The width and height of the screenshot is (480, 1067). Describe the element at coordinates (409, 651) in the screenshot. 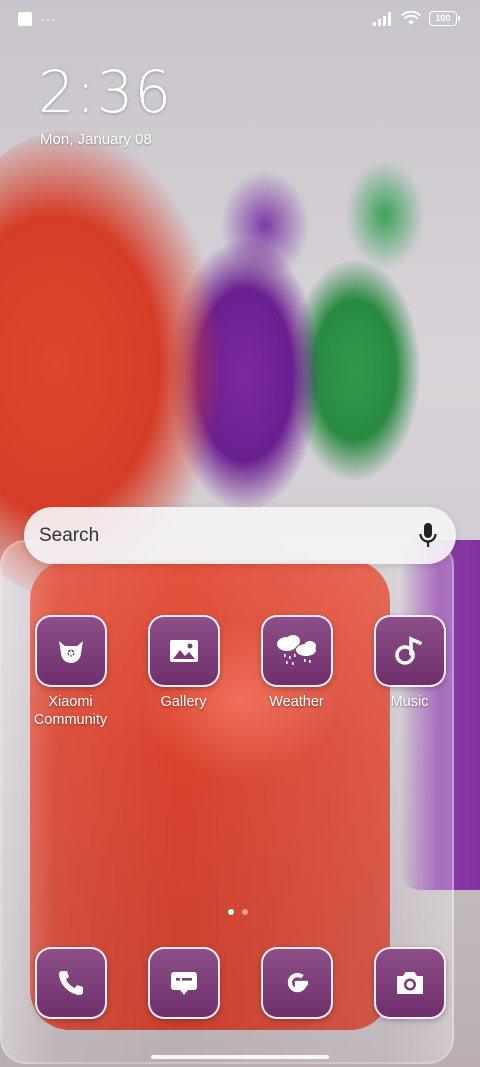

I see `music-icon` at that location.